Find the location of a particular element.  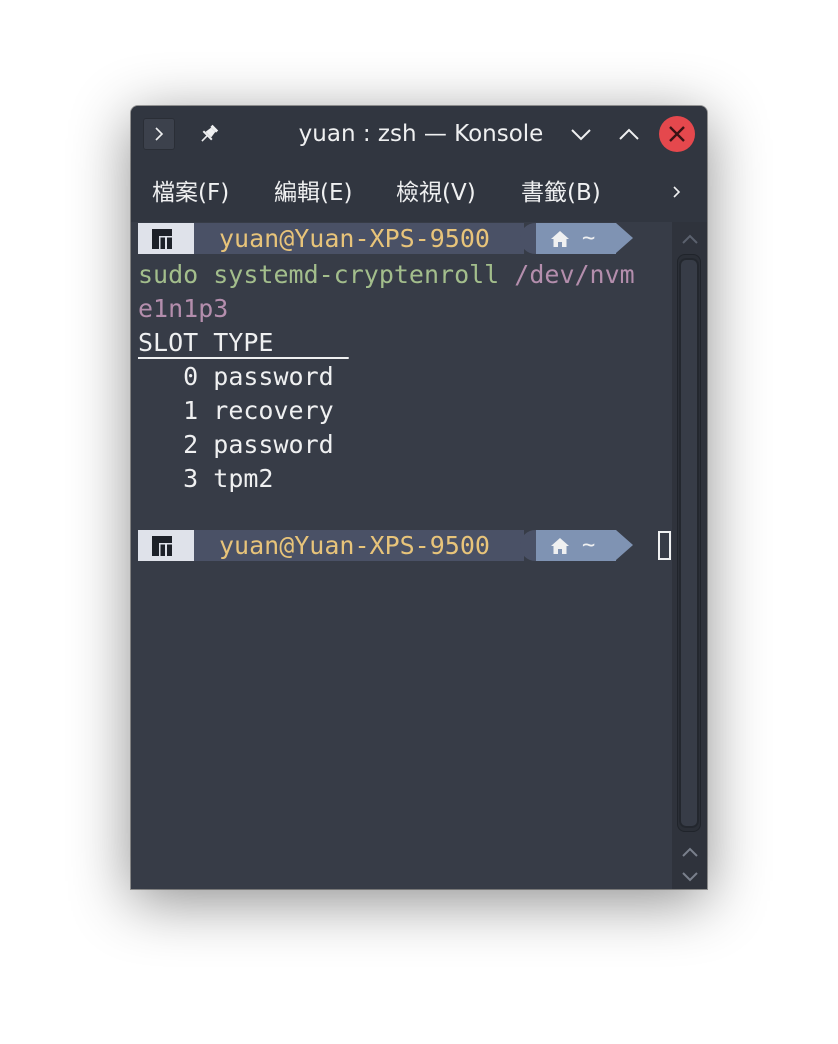

menu-file: 檔案(F) is located at coordinates (190, 192).